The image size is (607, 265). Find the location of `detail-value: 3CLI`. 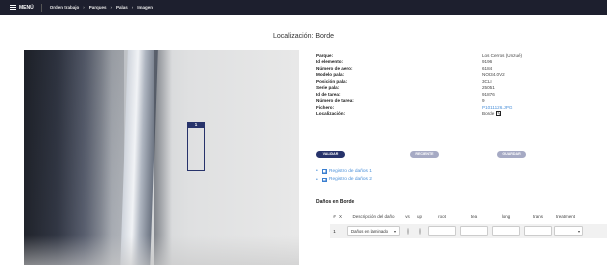

detail-value: 3CLI is located at coordinates (487, 81).